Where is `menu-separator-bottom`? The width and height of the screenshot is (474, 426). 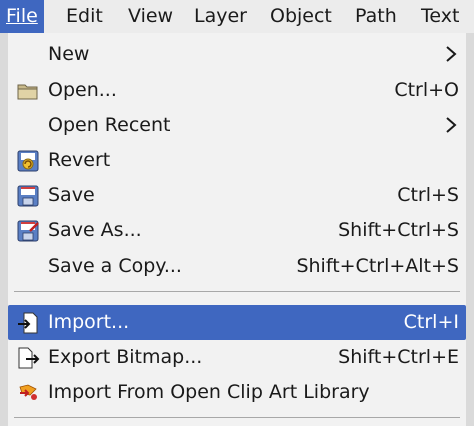 menu-separator-bottom is located at coordinates (237, 417).